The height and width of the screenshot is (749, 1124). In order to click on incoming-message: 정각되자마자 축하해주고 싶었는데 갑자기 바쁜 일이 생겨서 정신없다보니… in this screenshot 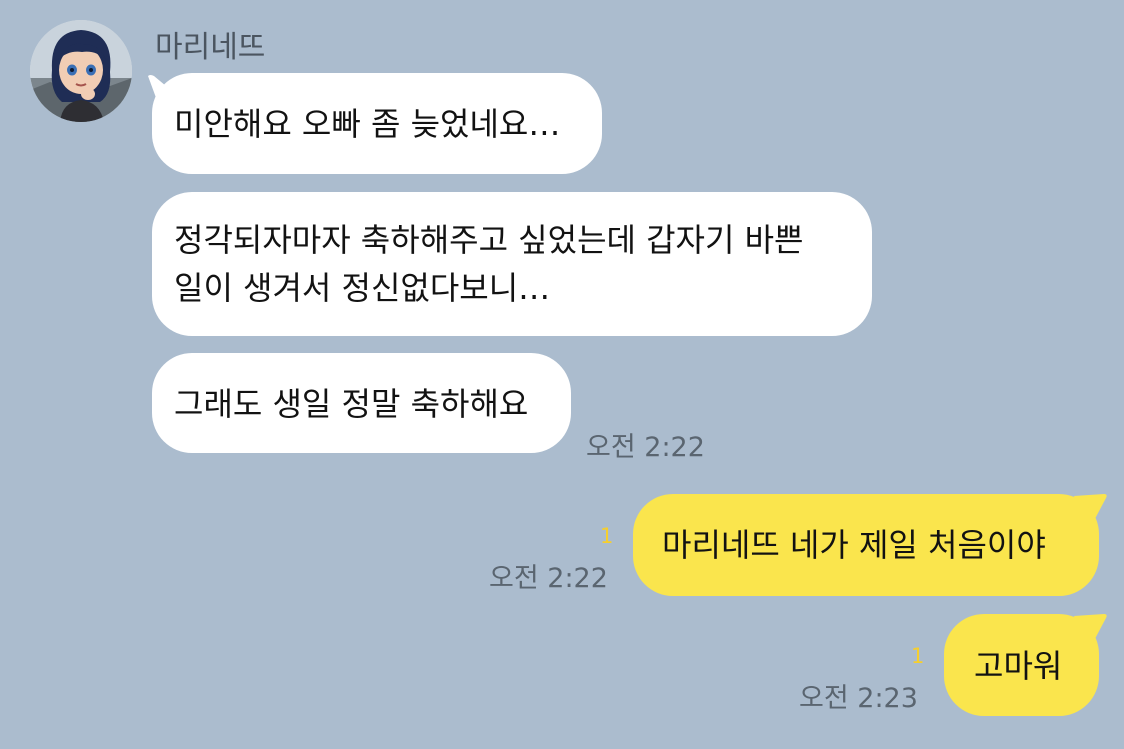, I will do `click(512, 264)`.